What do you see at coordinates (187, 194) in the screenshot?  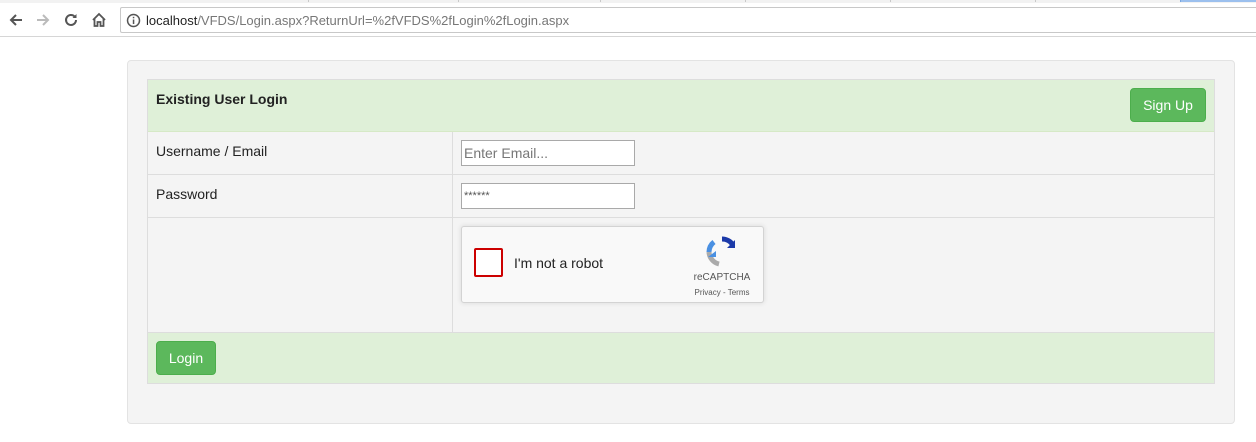 I see `password-label: Password` at bounding box center [187, 194].